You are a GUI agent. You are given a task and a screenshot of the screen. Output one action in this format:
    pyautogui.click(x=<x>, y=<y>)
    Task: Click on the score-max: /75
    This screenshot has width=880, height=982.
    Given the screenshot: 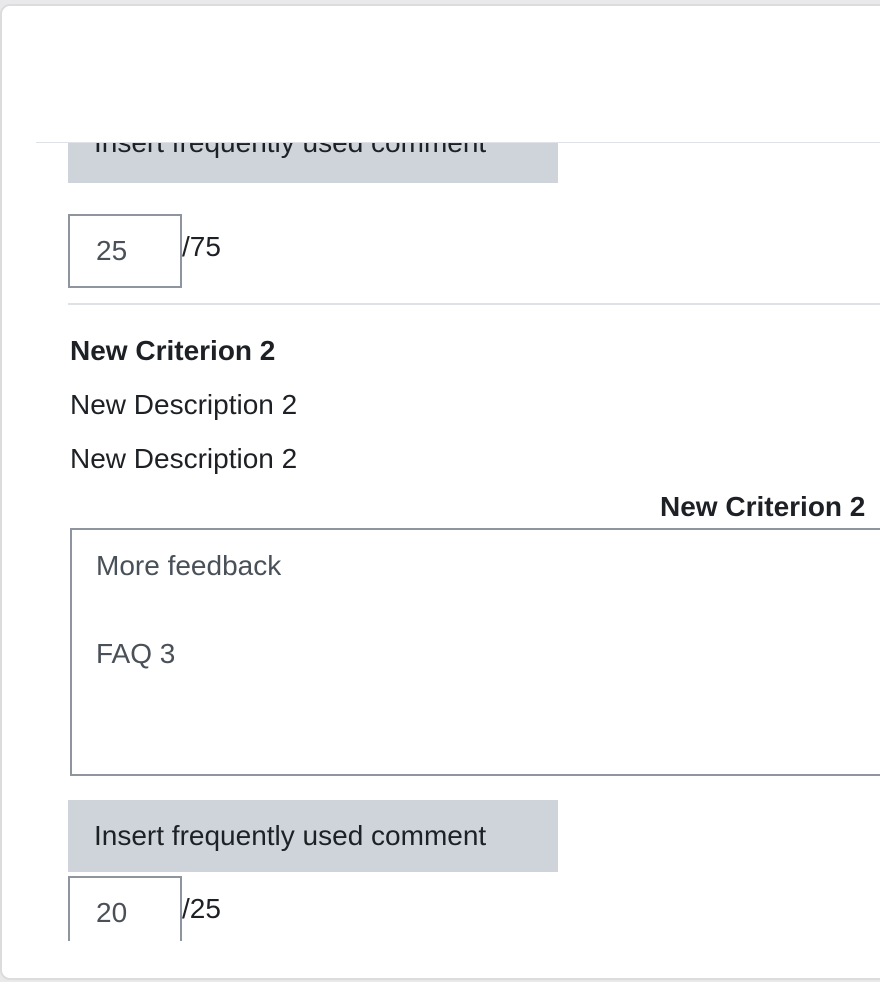 What is the action you would take?
    pyautogui.click(x=201, y=246)
    